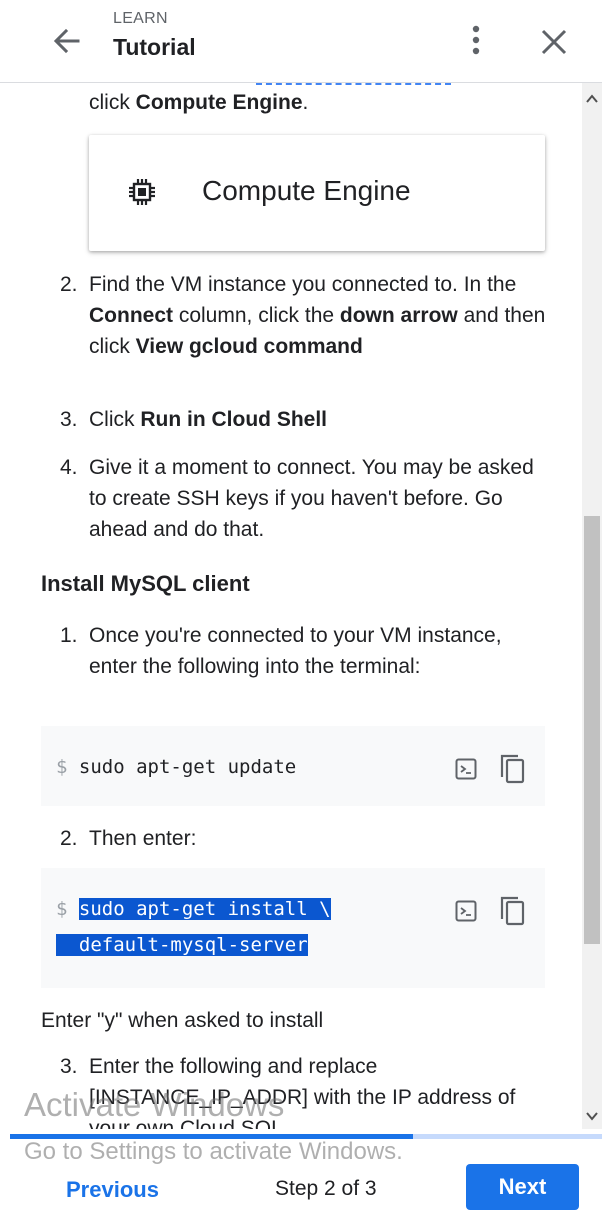 This screenshot has height=1210, width=602. I want to click on intro-text: click Compute Engine., so click(198, 102).